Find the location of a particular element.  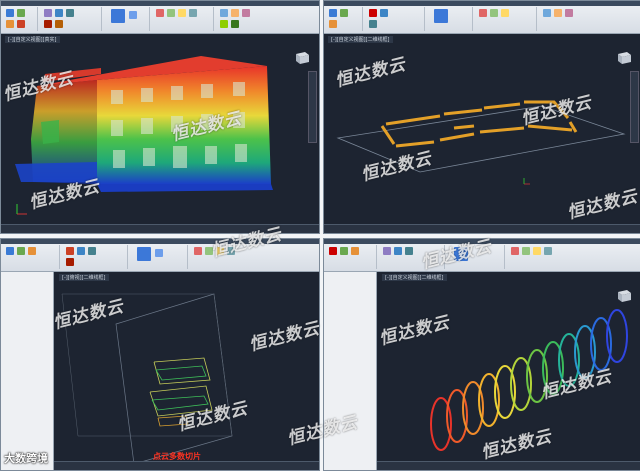

export-icon is located at coordinates (59, 24).